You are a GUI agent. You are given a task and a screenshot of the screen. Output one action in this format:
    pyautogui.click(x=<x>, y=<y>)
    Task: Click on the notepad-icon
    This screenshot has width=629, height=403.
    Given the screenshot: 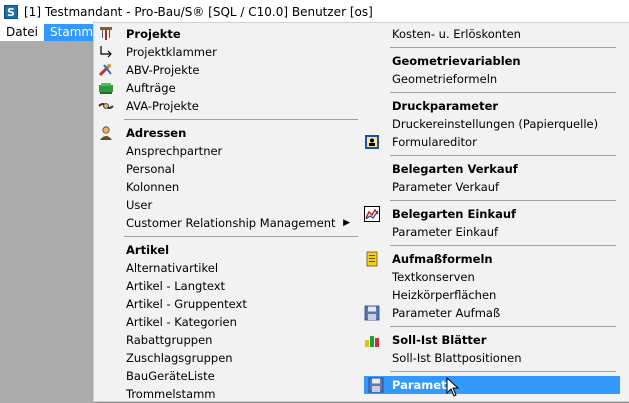 What is the action you would take?
    pyautogui.click(x=372, y=259)
    